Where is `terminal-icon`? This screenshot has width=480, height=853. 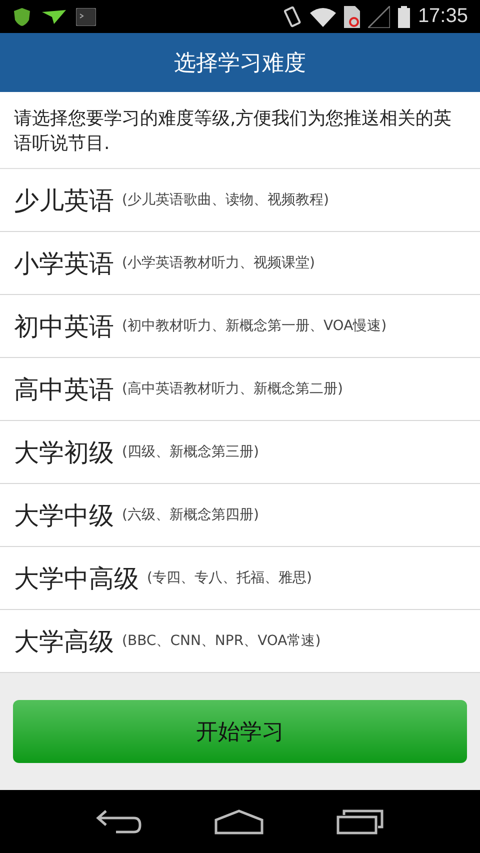 terminal-icon is located at coordinates (86, 17).